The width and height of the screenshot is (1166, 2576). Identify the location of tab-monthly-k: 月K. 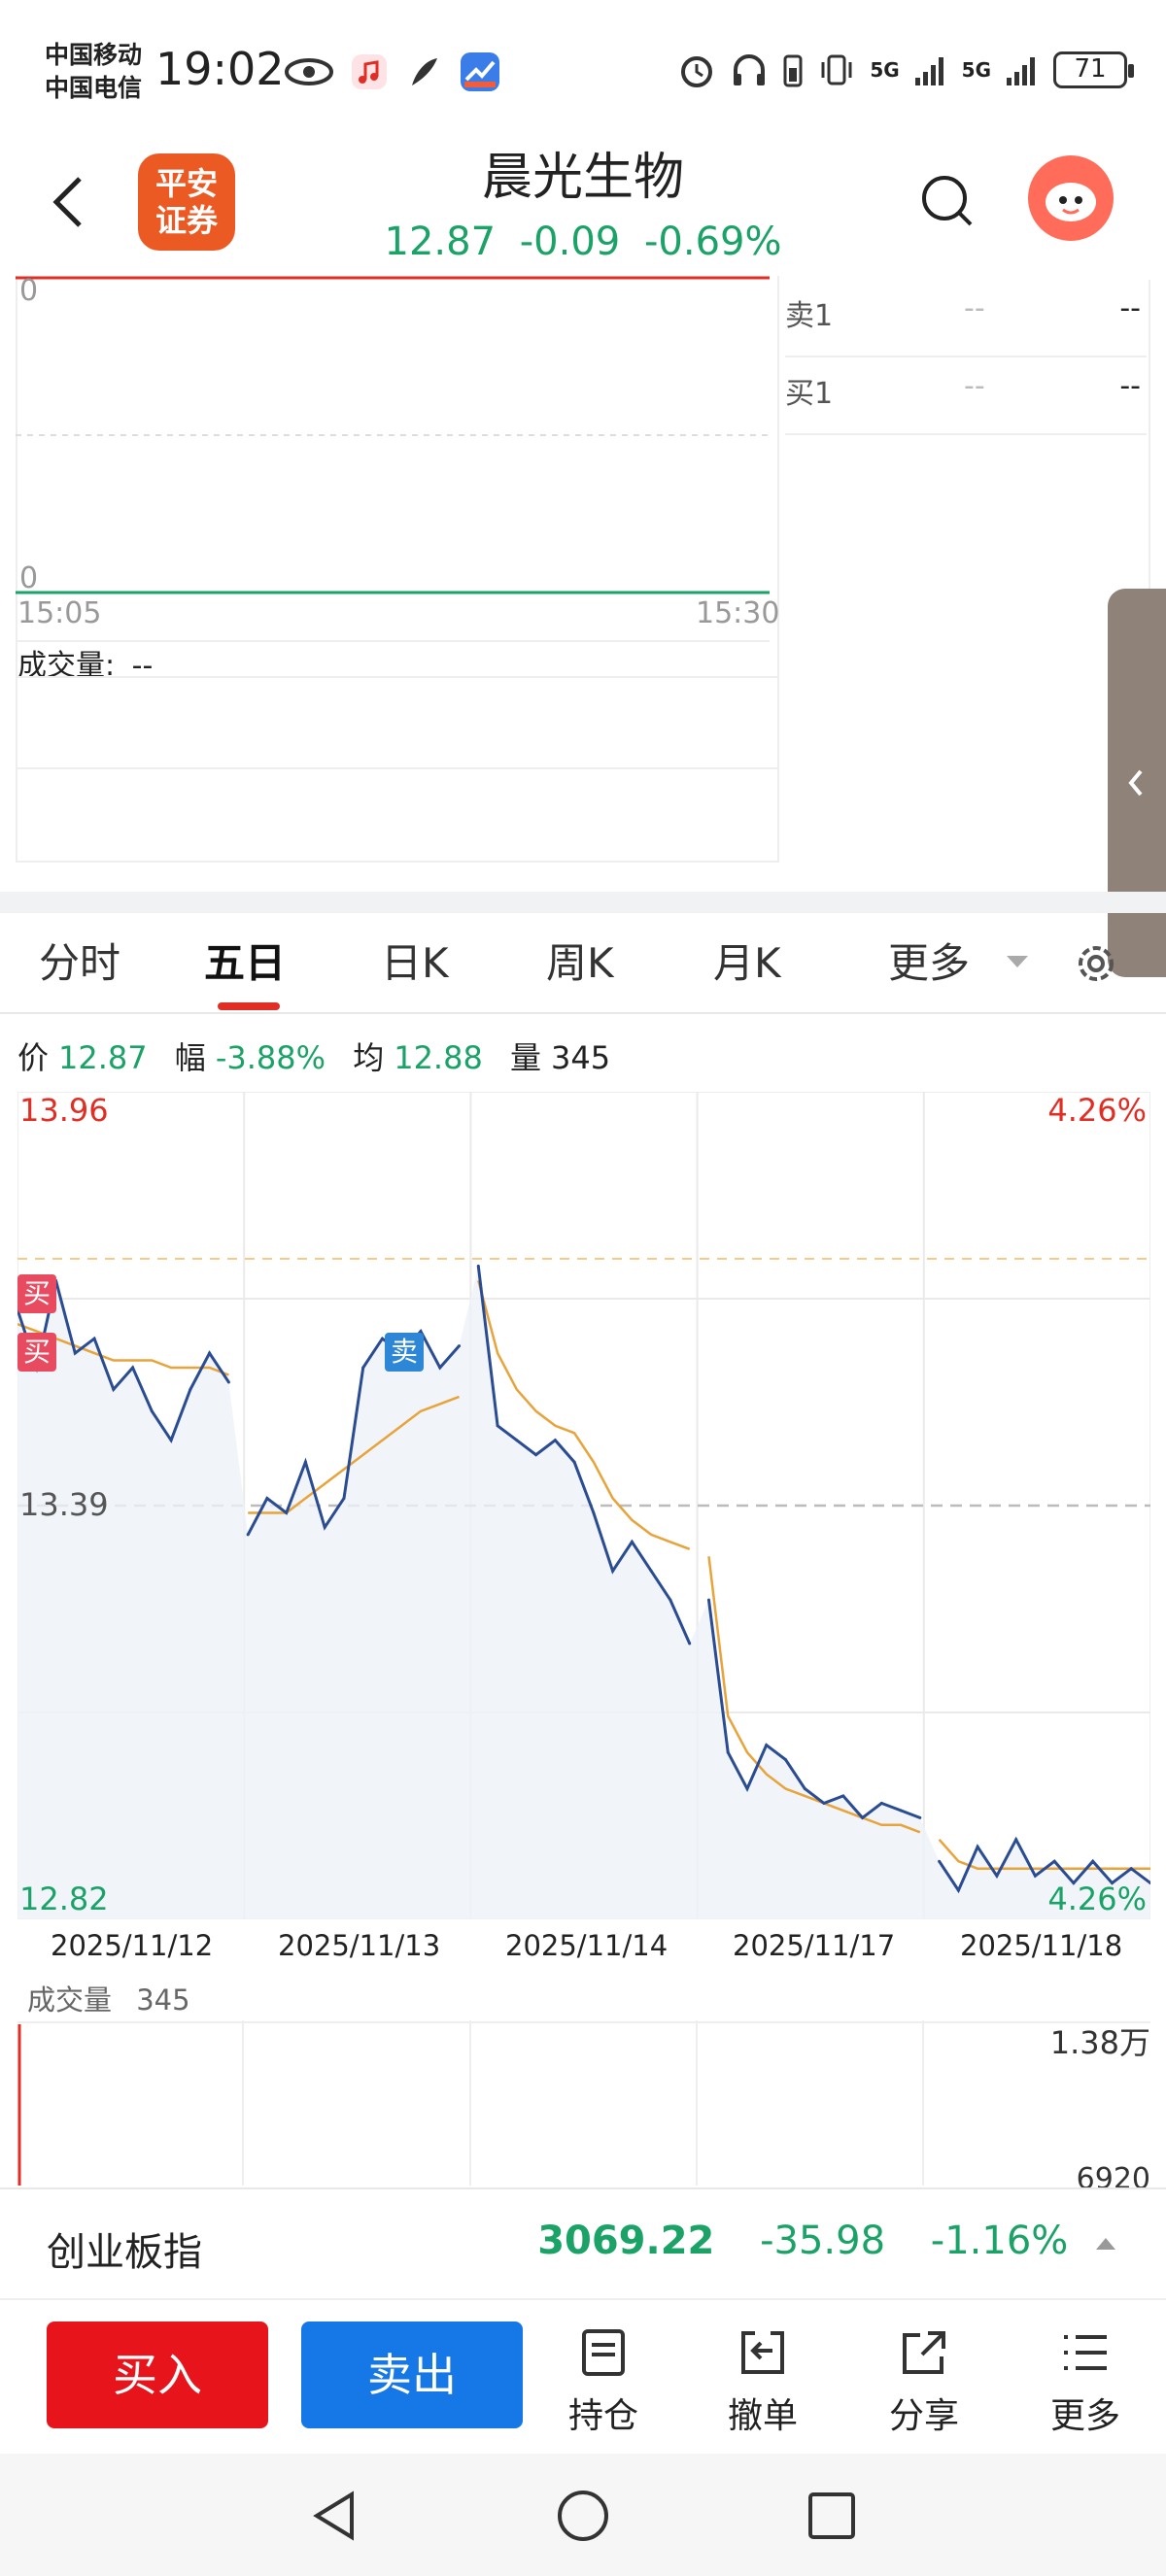
(747, 960).